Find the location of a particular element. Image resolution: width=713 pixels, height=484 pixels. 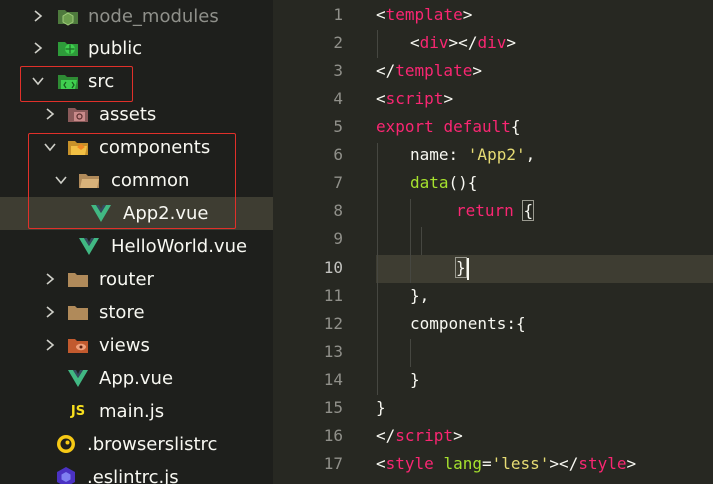

tree-item-app2-vue: App2.vue is located at coordinates (136, 213).